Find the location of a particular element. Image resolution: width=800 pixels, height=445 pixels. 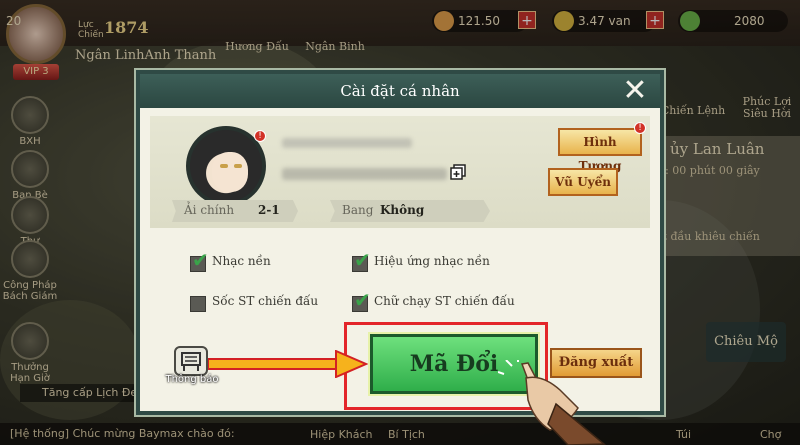

guild-field: Bang Không is located at coordinates (410, 211).